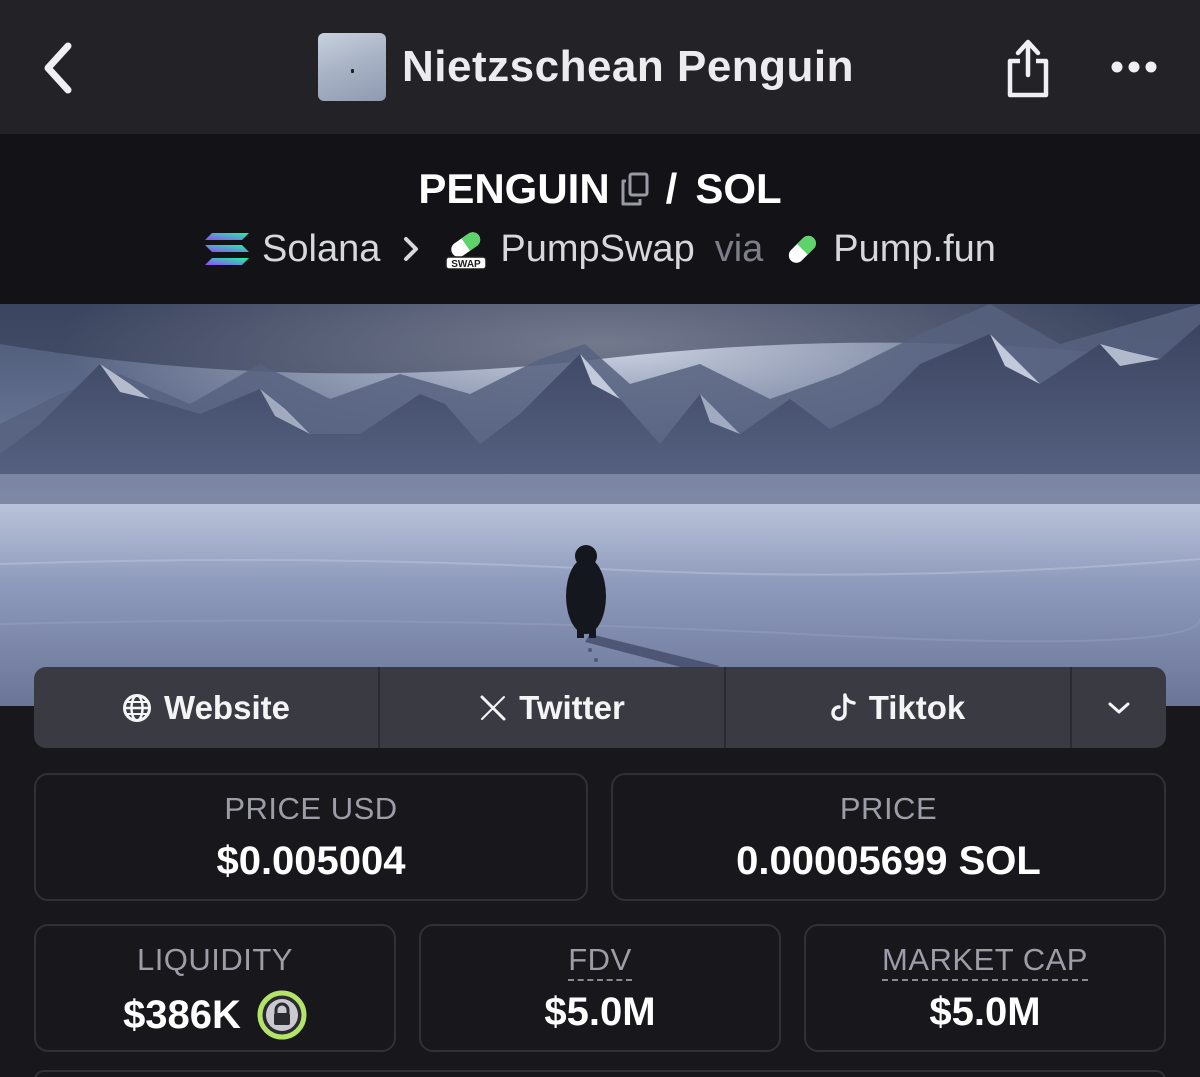 The height and width of the screenshot is (1077, 1200). What do you see at coordinates (843, 707) in the screenshot?
I see `tiktok-icon` at bounding box center [843, 707].